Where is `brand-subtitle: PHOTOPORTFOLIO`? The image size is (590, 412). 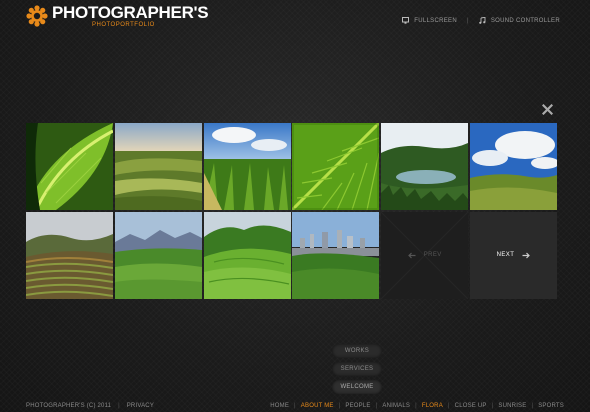
brand-subtitle: PHOTOPORTFOLIO is located at coordinates (123, 25).